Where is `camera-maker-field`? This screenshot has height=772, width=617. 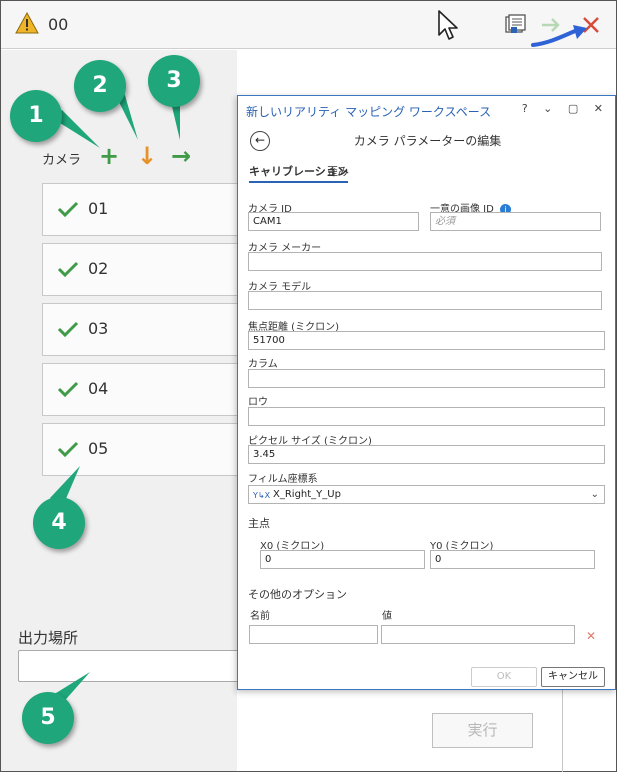 camera-maker-field is located at coordinates (425, 261).